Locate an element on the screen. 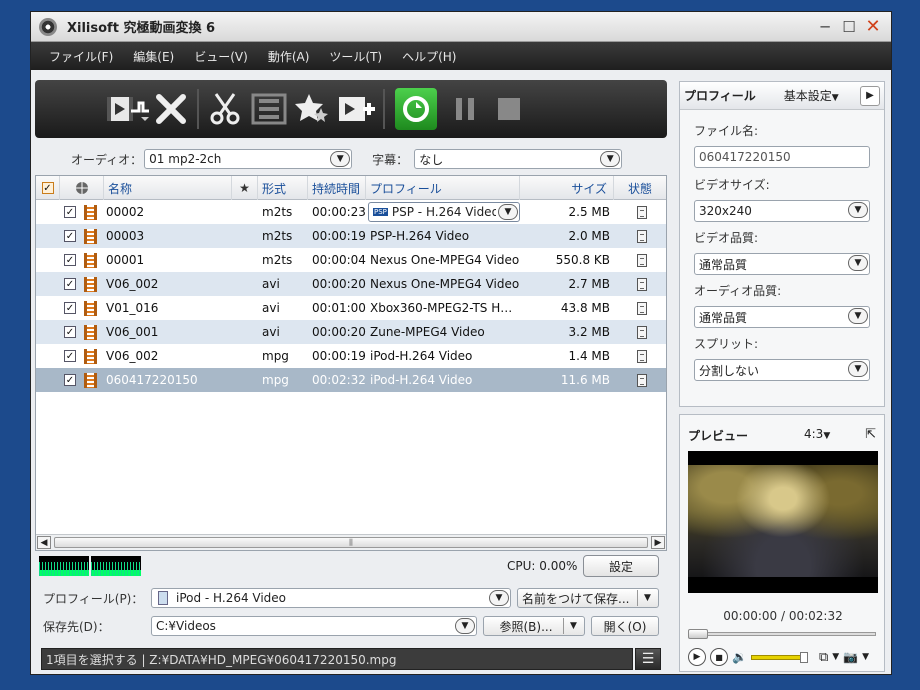  profile-panel-header: プロフィール 基本設定▼ ▶ is located at coordinates (782, 96).